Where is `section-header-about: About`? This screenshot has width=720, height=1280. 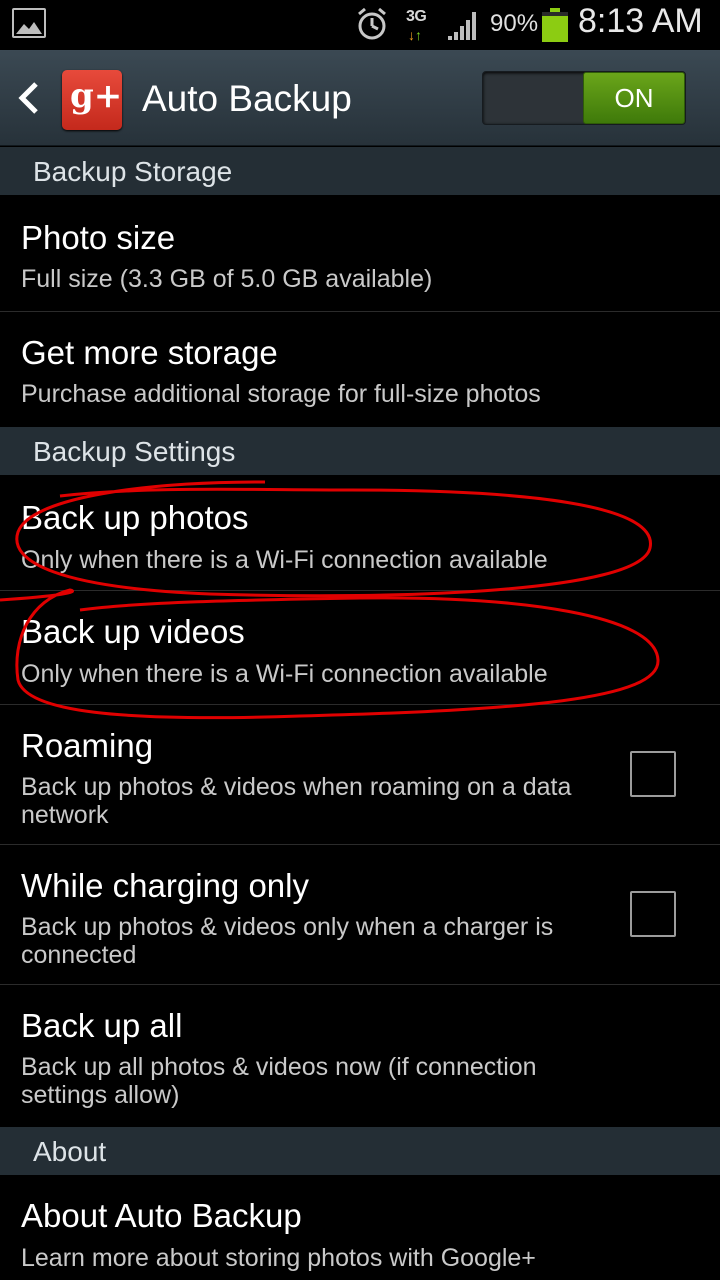
section-header-about: About is located at coordinates (360, 1151).